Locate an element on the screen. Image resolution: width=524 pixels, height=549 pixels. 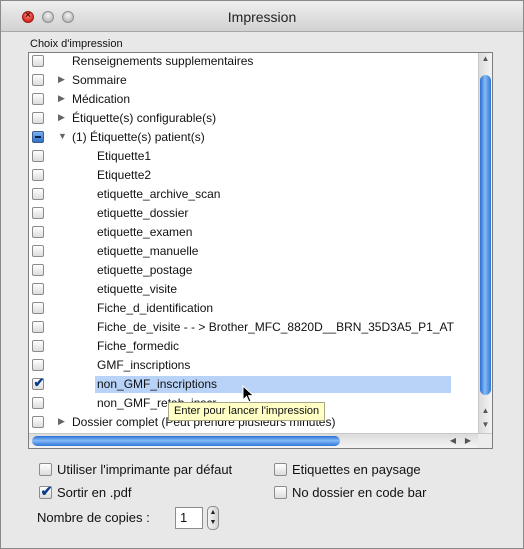
list-item: etiquette_dossier is located at coordinates (253, 213).